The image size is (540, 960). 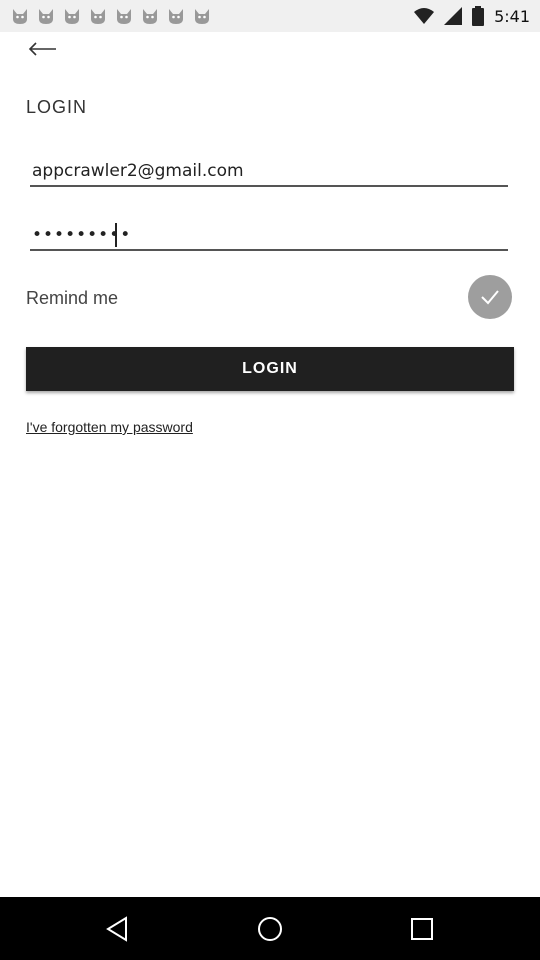 I want to click on remind-me-toggle, so click(x=490, y=297).